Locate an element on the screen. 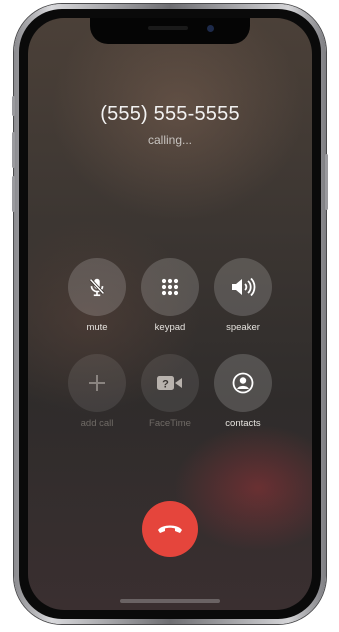  speaker-button: speaker is located at coordinates (243, 295).